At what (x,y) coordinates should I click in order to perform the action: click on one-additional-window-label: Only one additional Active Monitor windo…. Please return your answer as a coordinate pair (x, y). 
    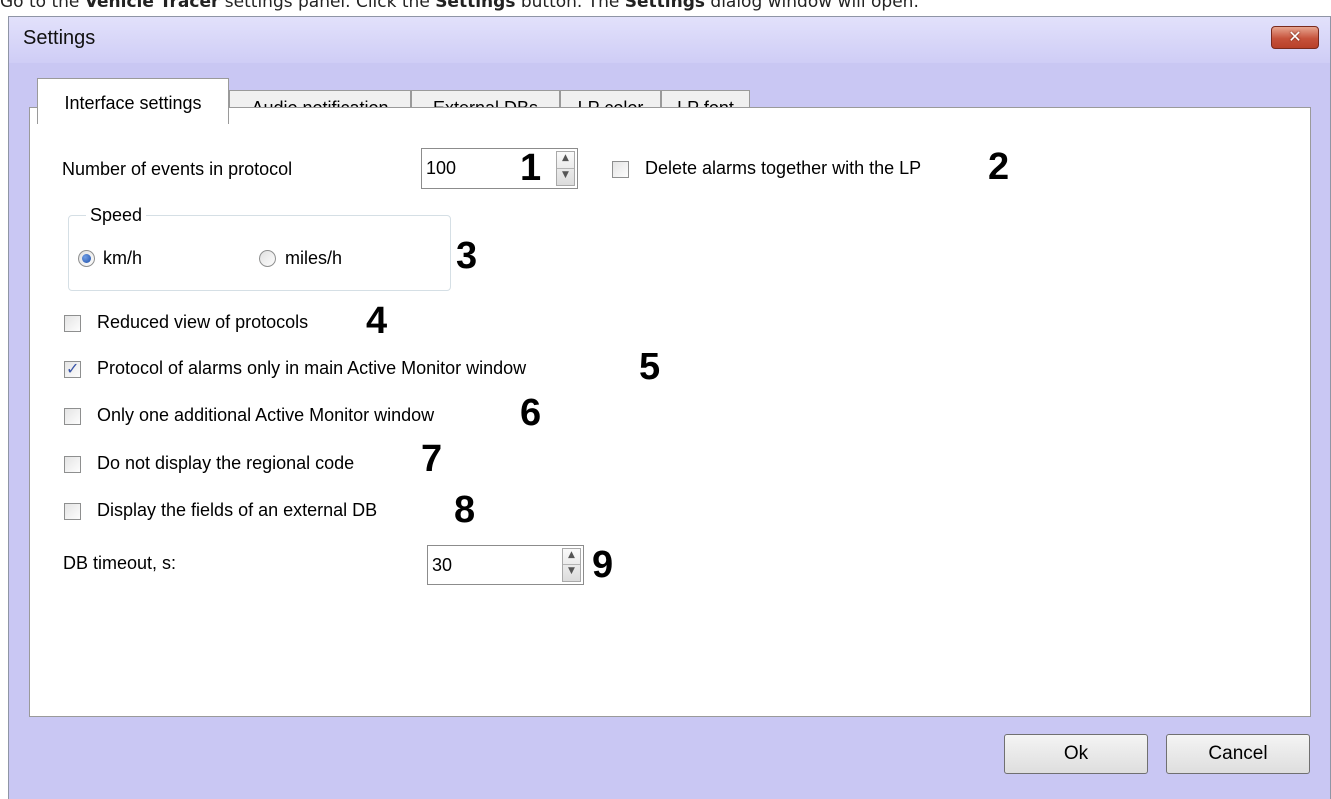
    Looking at the image, I should click on (266, 415).